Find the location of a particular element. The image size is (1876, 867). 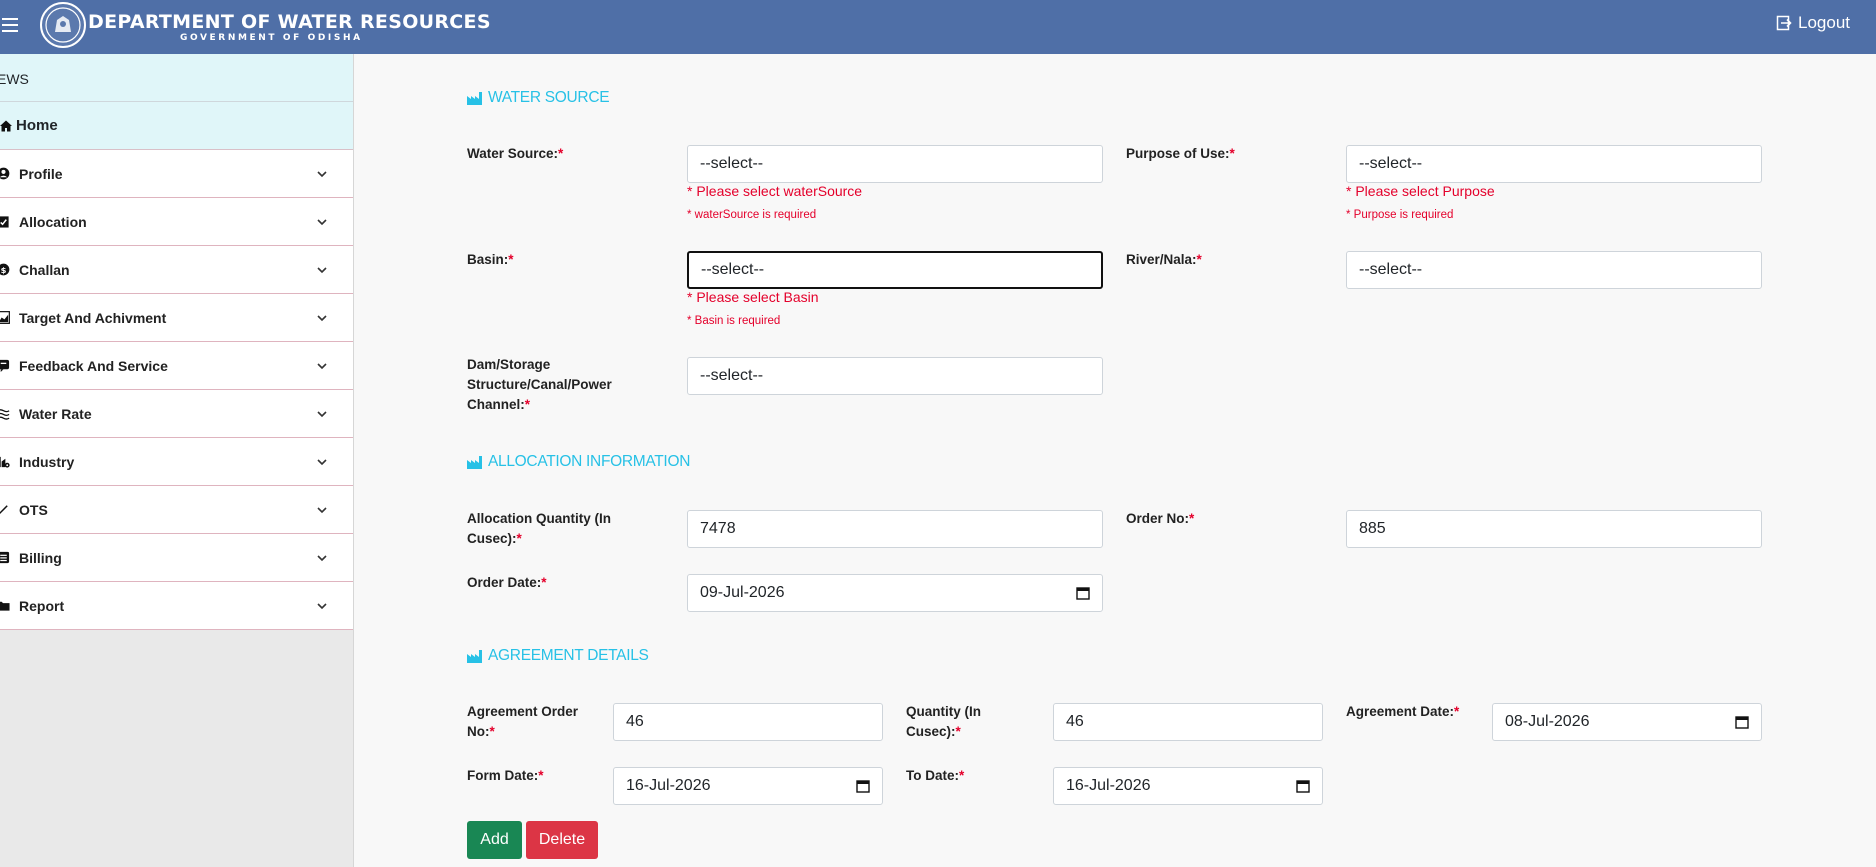

basin-select: --select-- is located at coordinates (895, 270).